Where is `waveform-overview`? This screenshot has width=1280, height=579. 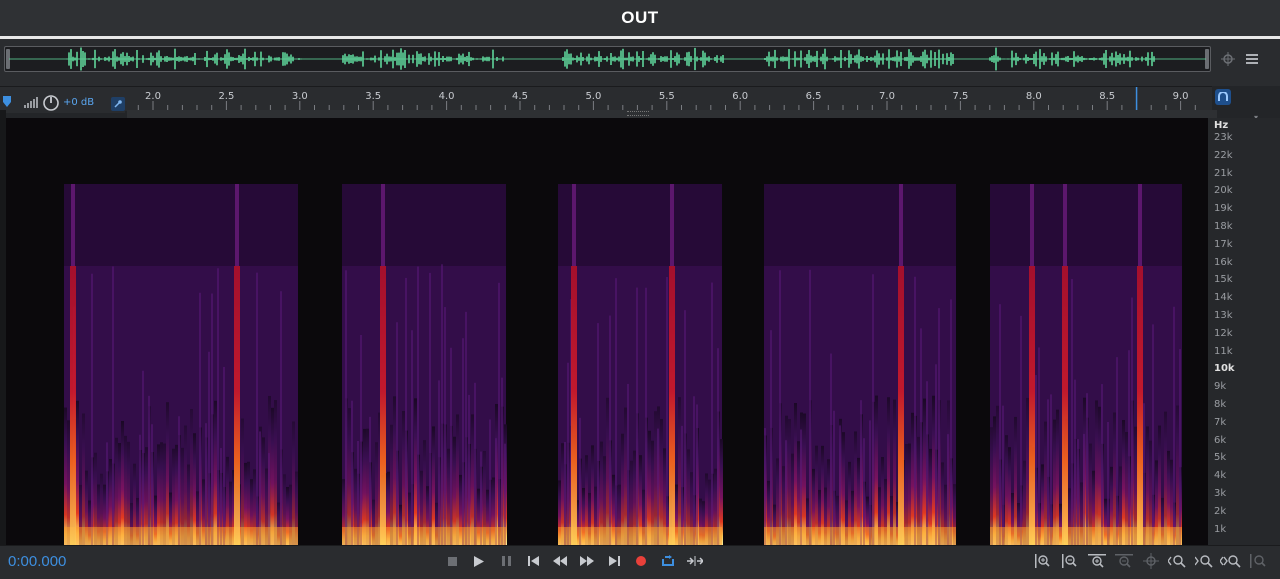 waveform-overview is located at coordinates (607, 59).